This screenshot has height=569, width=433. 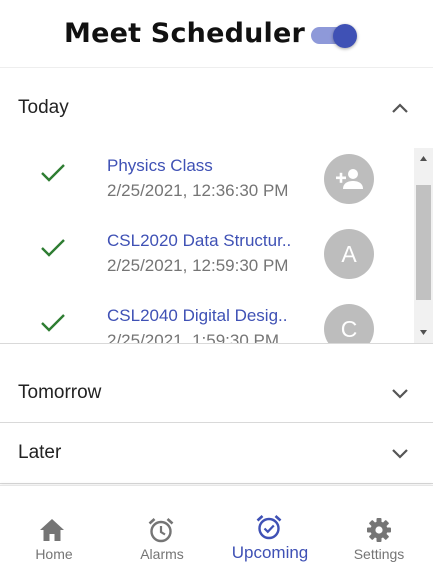 I want to click on nav-alarms-label: Alarms, so click(x=162, y=554).